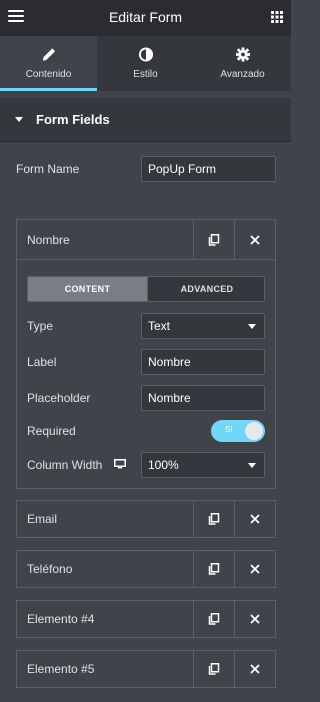 This screenshot has height=702, width=320. Describe the element at coordinates (242, 63) in the screenshot. I see `tab-avanzado: Avanzado` at that location.